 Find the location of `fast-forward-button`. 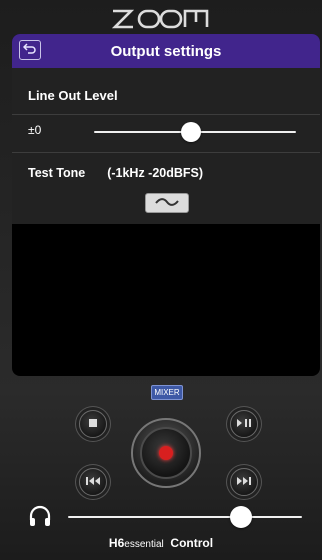

fast-forward-button is located at coordinates (244, 482).